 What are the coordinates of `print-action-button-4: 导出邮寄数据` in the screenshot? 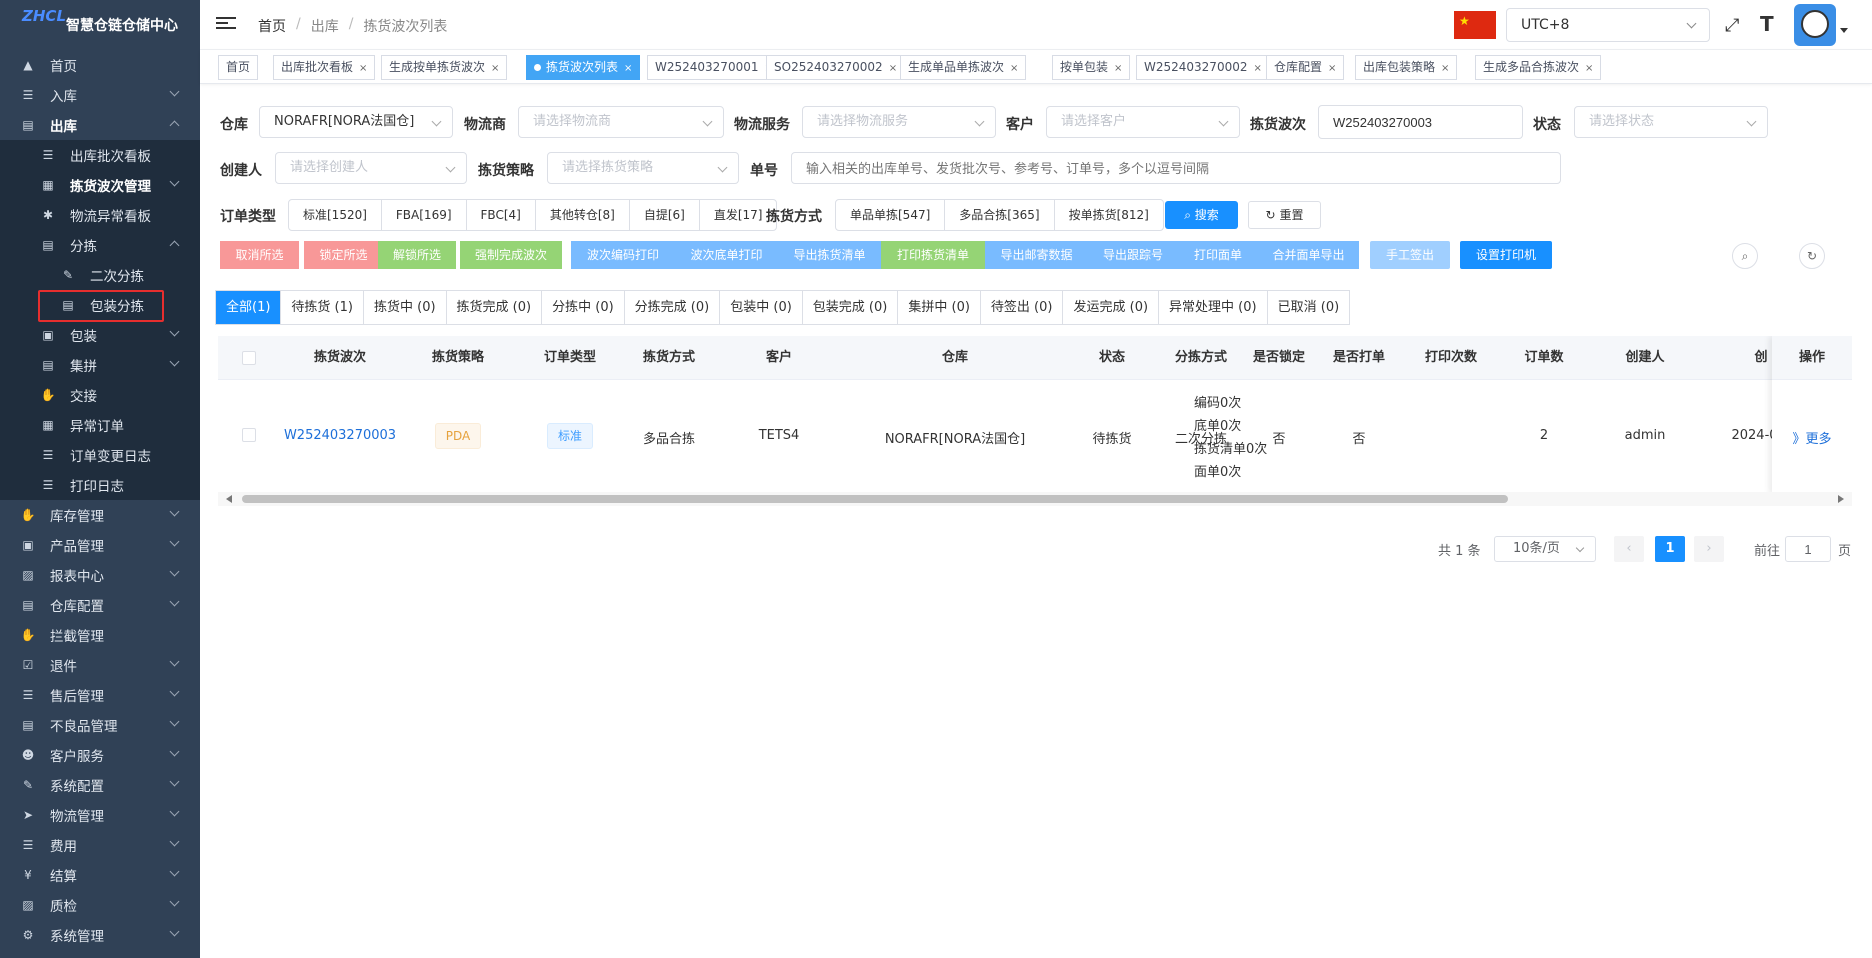 It's located at (1036, 255).